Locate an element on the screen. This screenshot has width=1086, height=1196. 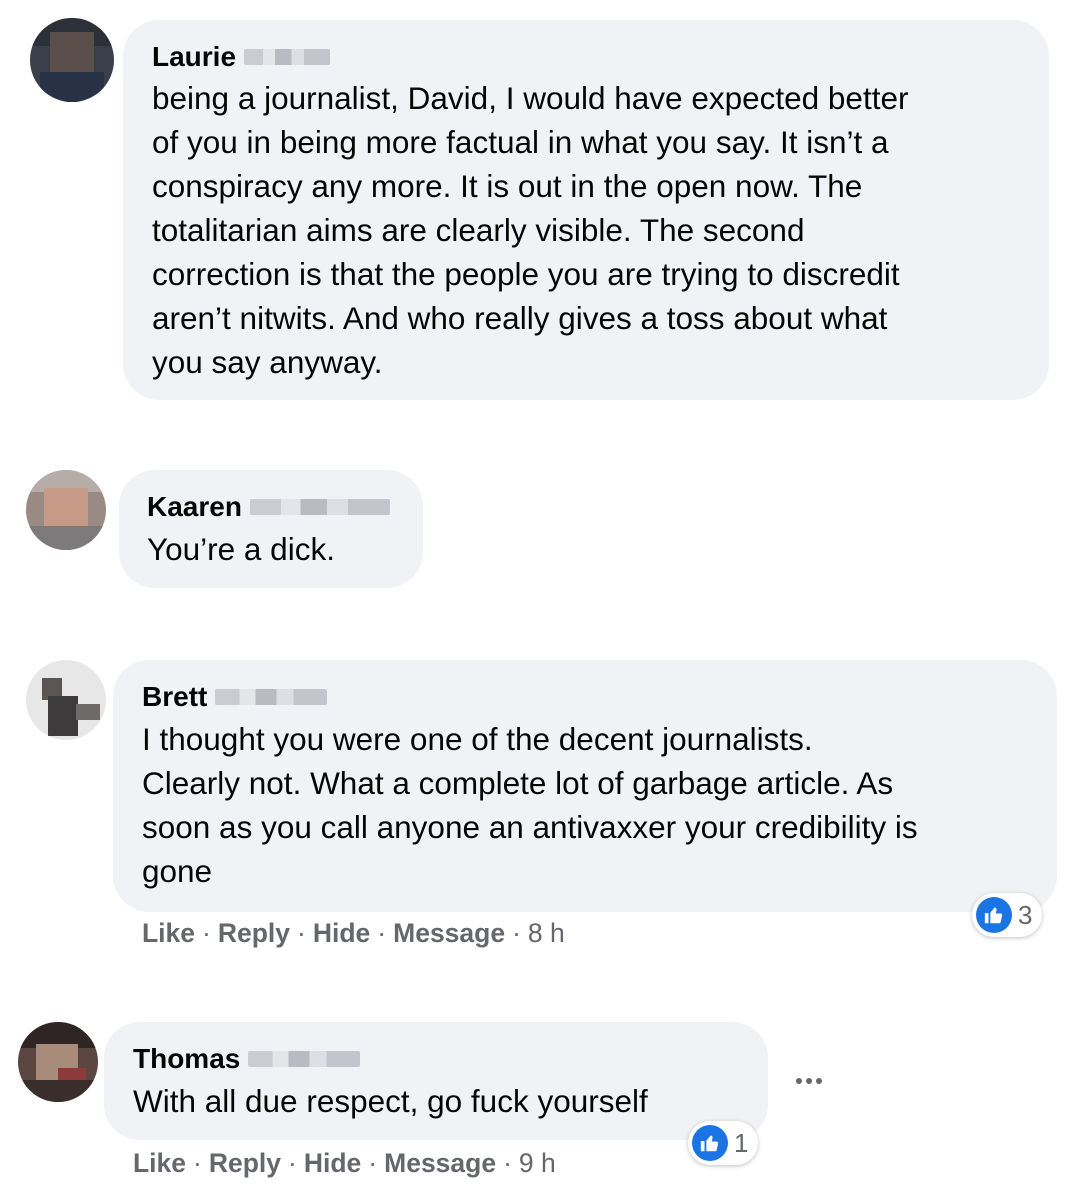
comment-author: Laurie is located at coordinates (241, 57).